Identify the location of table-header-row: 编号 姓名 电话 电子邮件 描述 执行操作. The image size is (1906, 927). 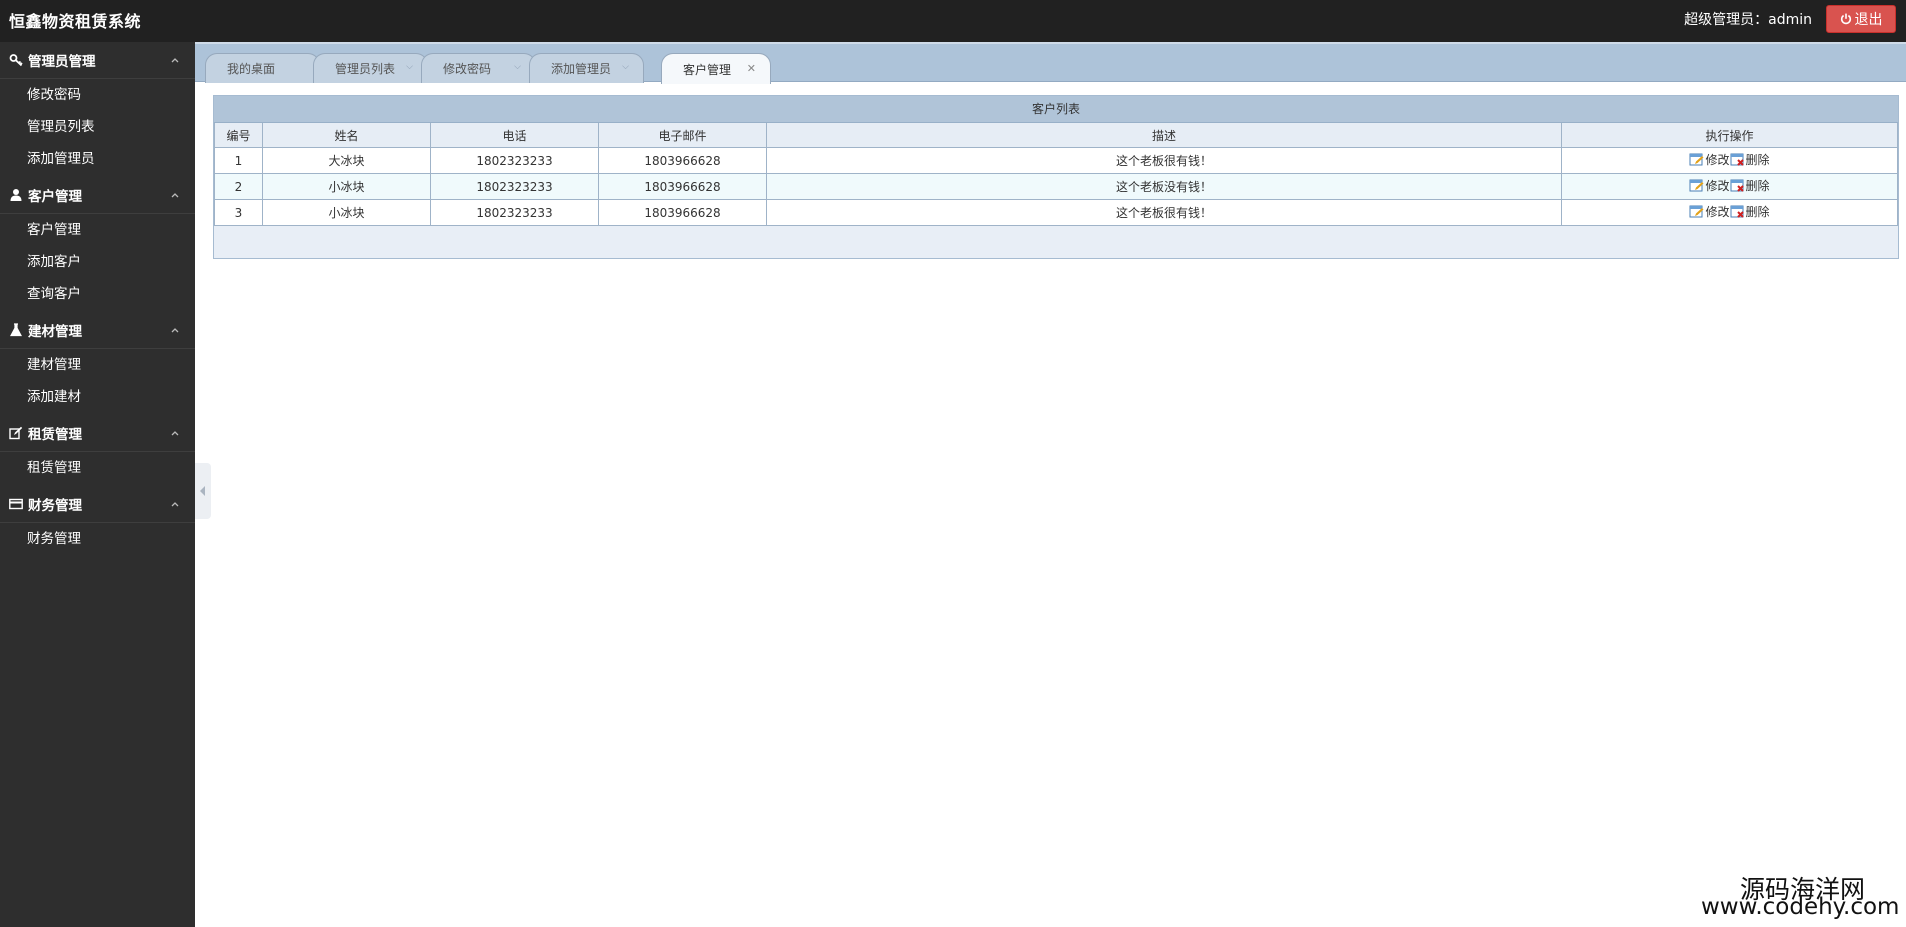
(1056, 135).